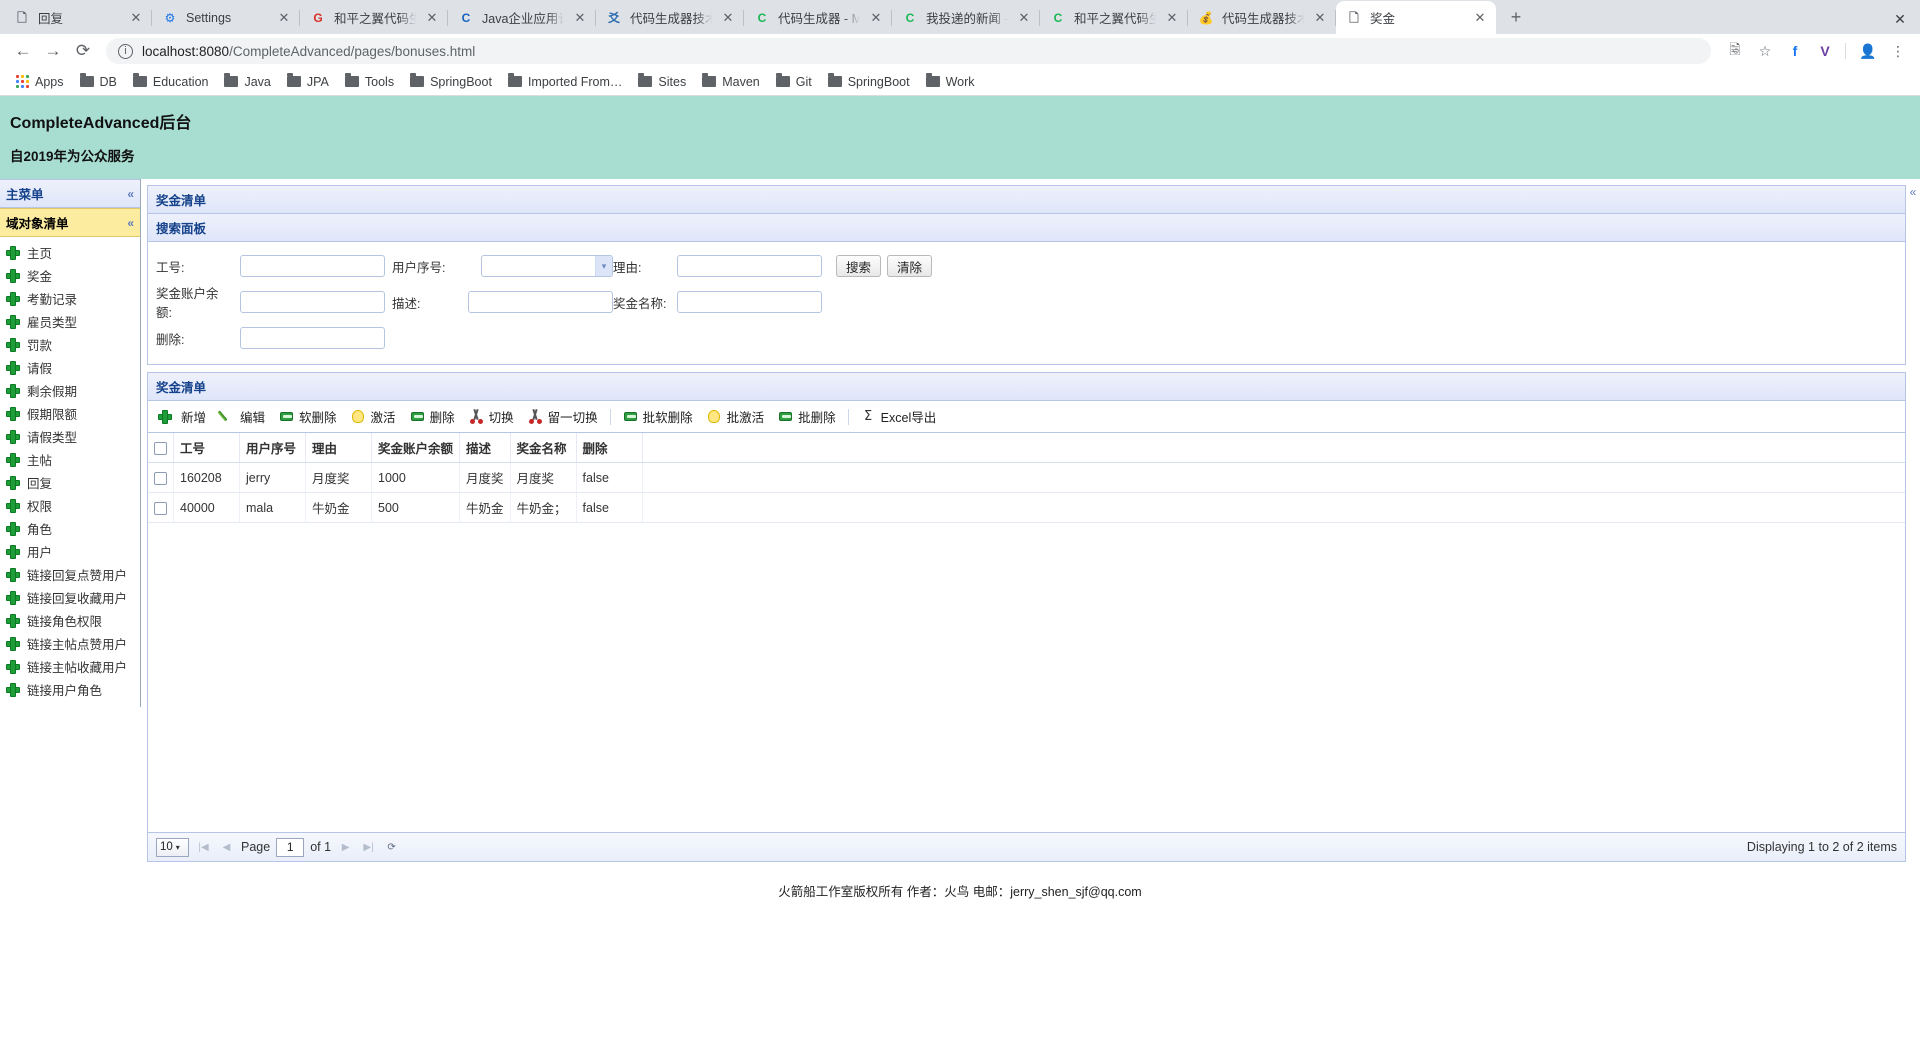 The width and height of the screenshot is (1920, 1053). Describe the element at coordinates (242, 416) in the screenshot. I see `grid-action-编辑: 编辑` at that location.